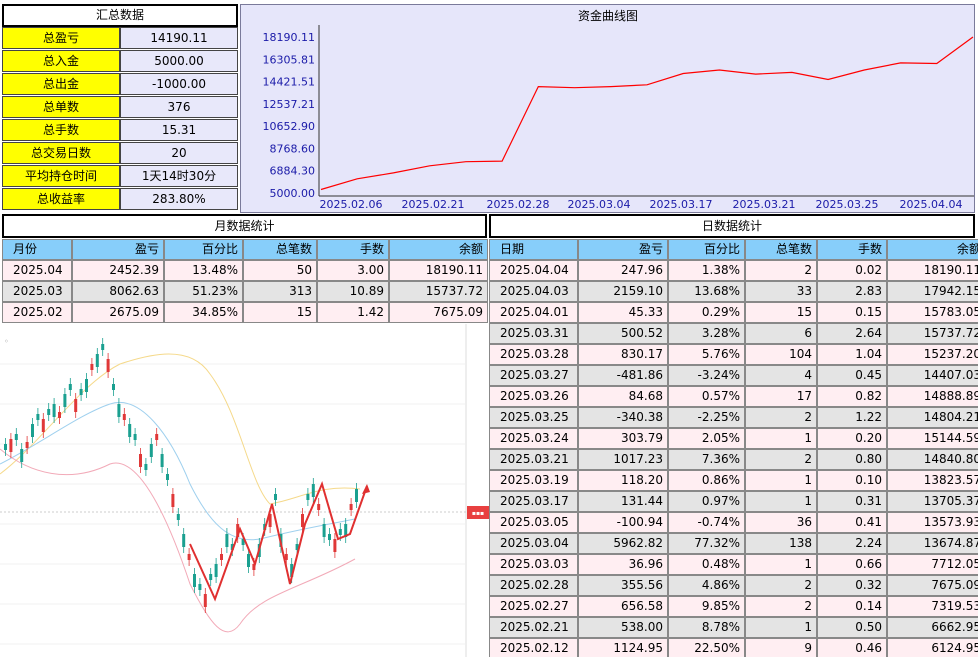 The width and height of the screenshot is (978, 657). Describe the element at coordinates (61, 107) in the screenshot. I see `summary-label: 总单数` at that location.